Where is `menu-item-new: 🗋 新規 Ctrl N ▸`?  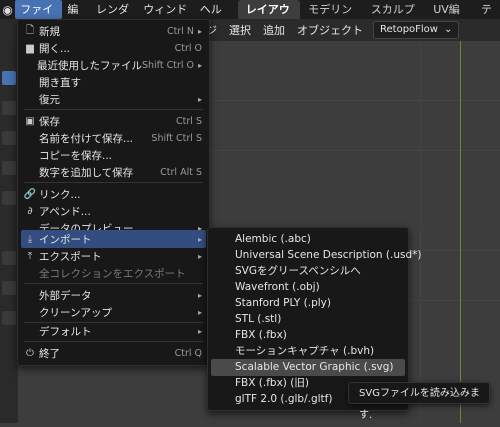
menu-item-new: 🗋 新規 Ctrl N ▸ is located at coordinates (113, 31).